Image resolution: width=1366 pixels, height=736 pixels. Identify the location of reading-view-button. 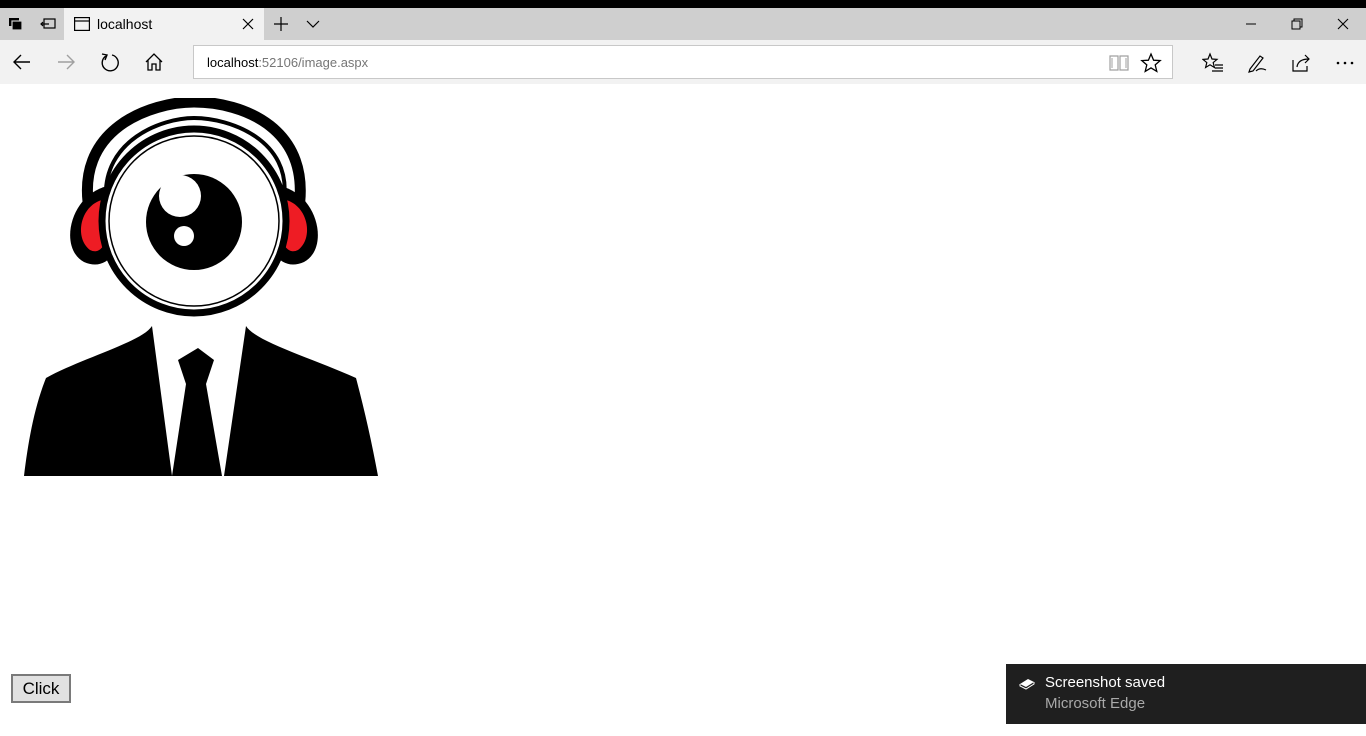
(1119, 63).